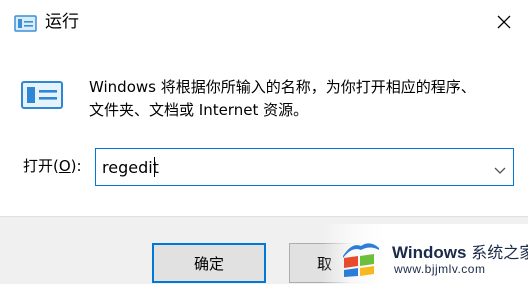  Describe the element at coordinates (429, 252) in the screenshot. I see `watermark-brand: Windows` at that location.